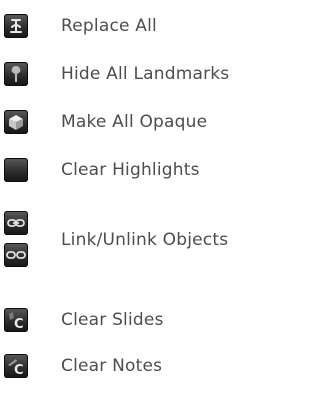 The width and height of the screenshot is (320, 395). Describe the element at coordinates (16, 122) in the screenshot. I see `cube-icon` at that location.